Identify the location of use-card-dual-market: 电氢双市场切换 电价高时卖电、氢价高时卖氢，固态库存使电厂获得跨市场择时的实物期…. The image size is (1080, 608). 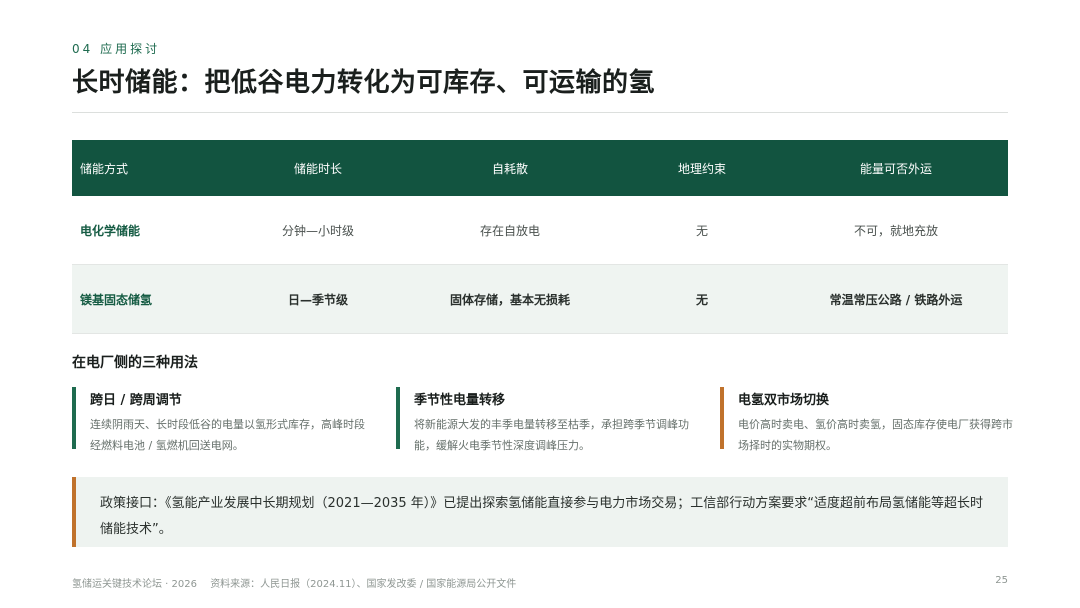
(870, 419).